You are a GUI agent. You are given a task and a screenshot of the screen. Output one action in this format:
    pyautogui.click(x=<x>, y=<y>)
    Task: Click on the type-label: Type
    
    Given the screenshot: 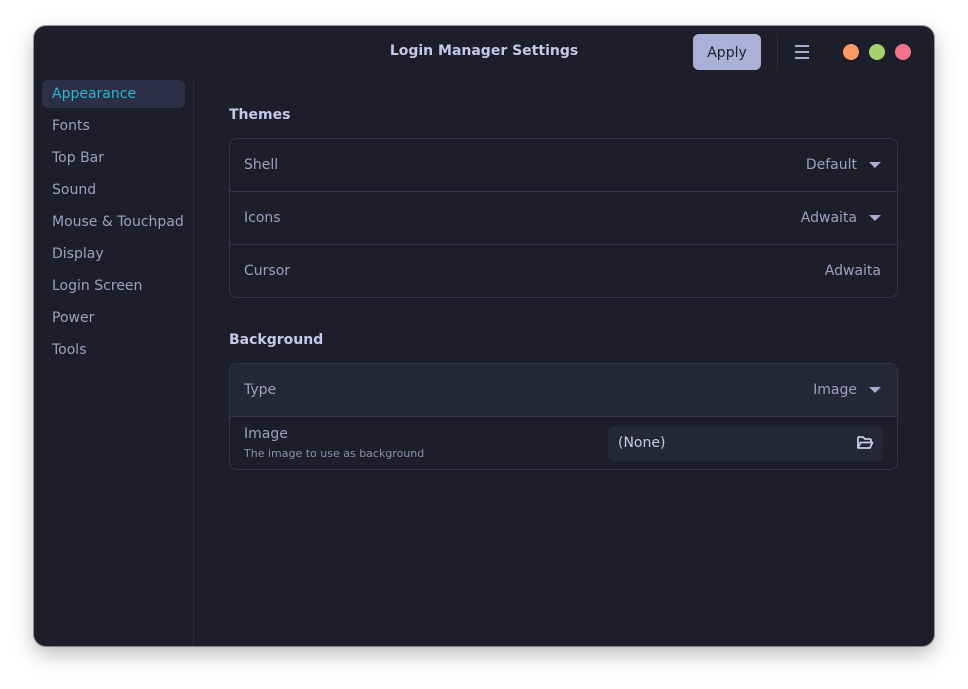 What is the action you would take?
    pyautogui.click(x=260, y=390)
    